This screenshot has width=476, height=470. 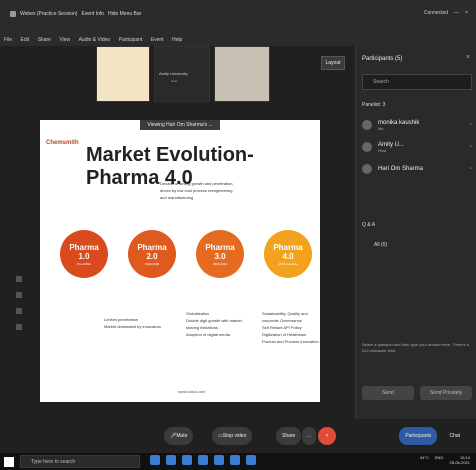 What do you see at coordinates (155, 460) in the screenshot?
I see `cortana-icon` at bounding box center [155, 460].